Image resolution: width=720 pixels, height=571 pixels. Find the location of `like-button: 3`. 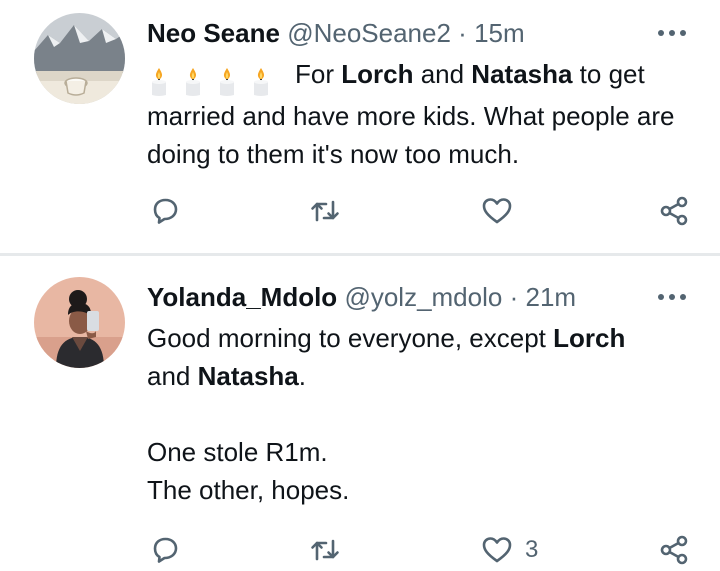

like-button: 3 is located at coordinates (508, 550).